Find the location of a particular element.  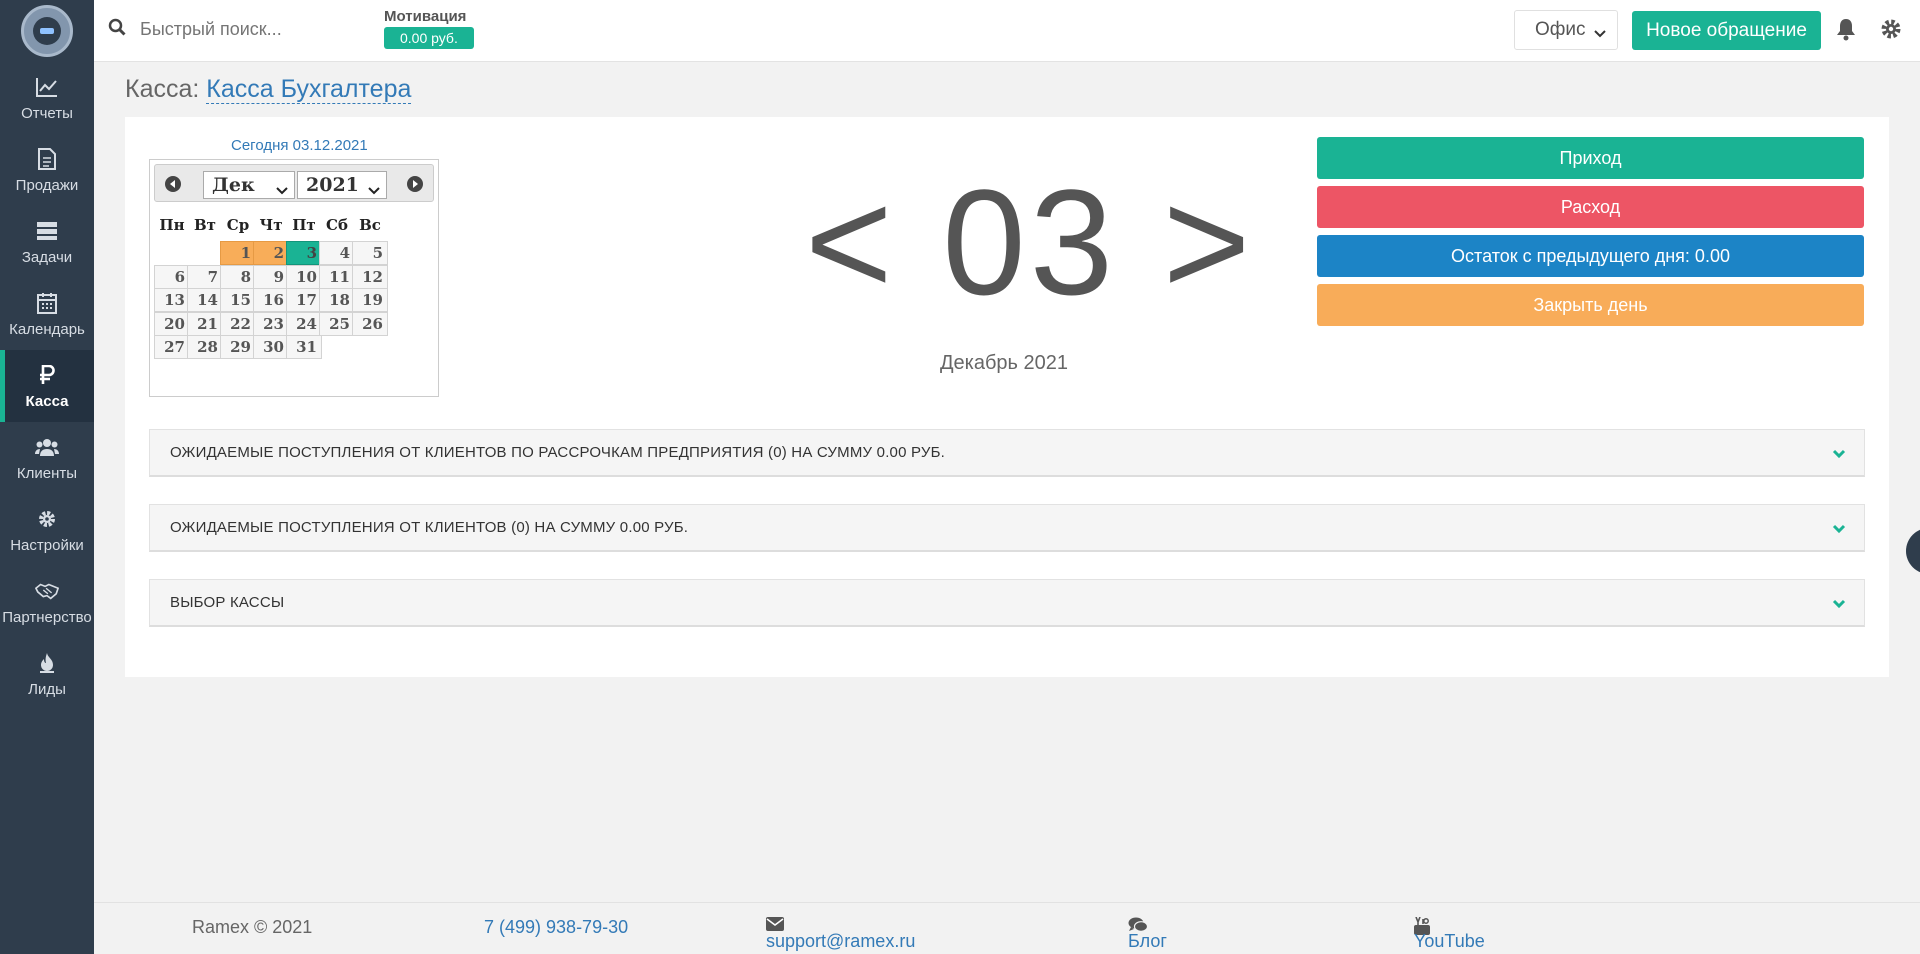

calendar-day: 29 is located at coordinates (238, 347).